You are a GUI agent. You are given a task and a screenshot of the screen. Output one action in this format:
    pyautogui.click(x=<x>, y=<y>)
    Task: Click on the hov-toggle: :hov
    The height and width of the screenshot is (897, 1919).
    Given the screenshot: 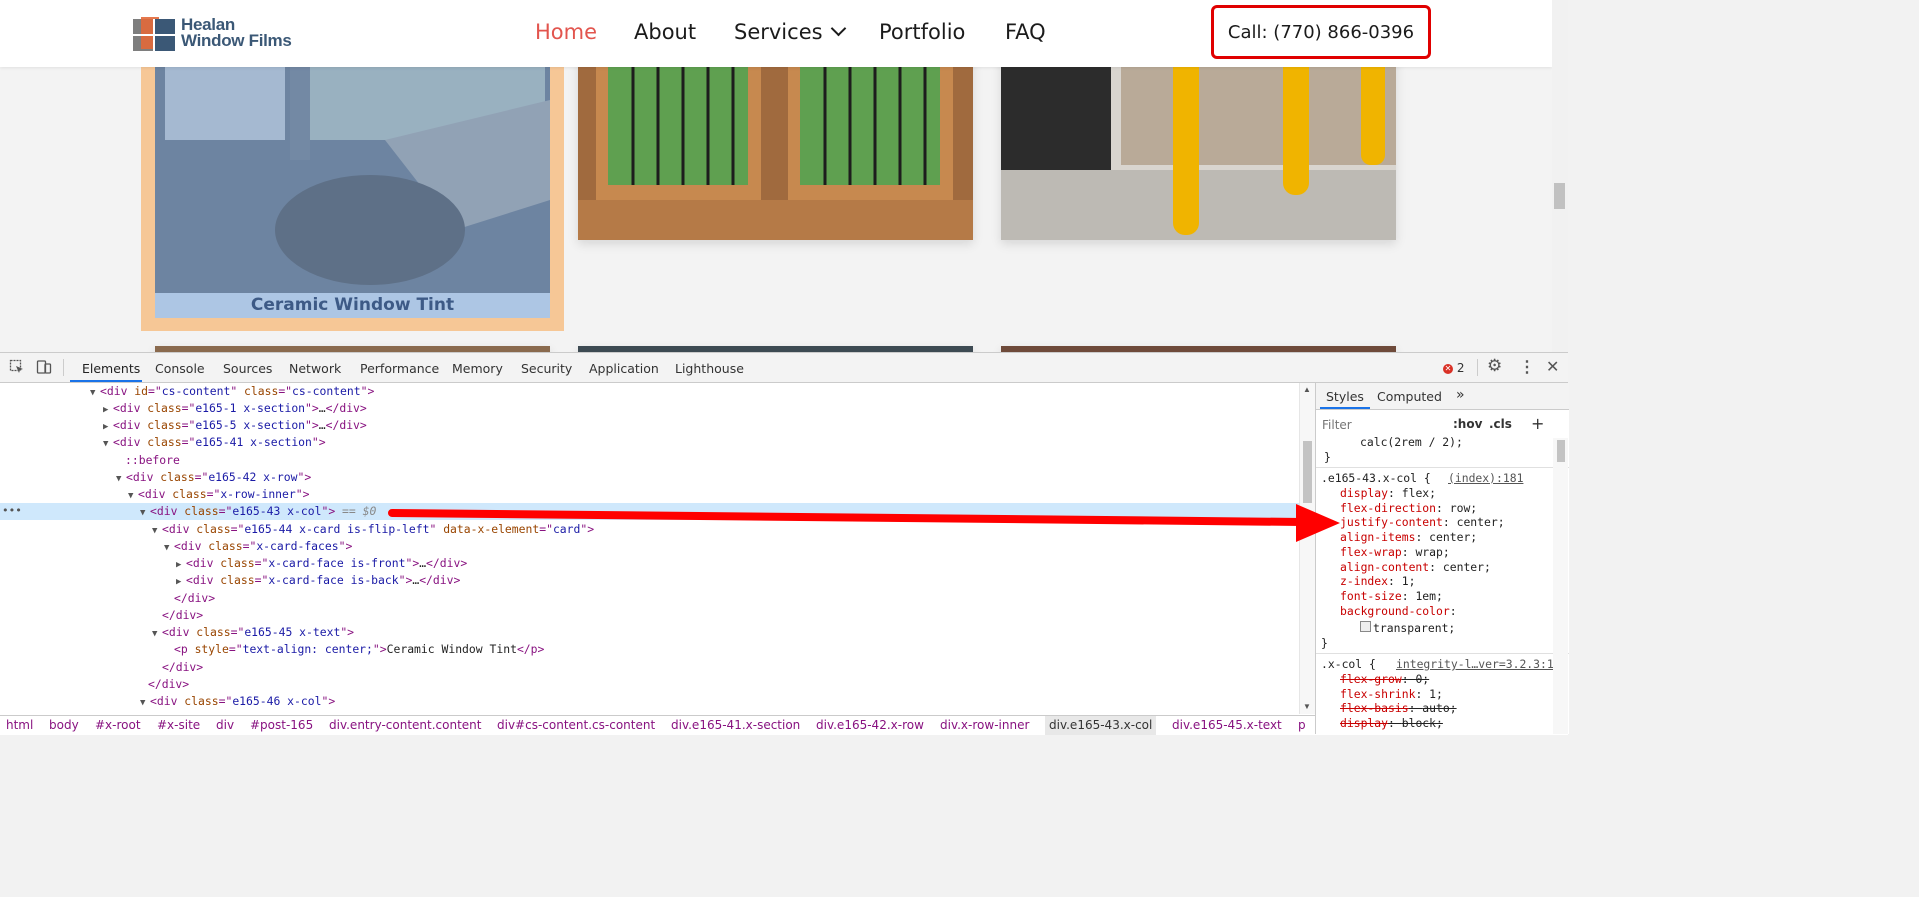 What is the action you would take?
    pyautogui.click(x=1467, y=424)
    